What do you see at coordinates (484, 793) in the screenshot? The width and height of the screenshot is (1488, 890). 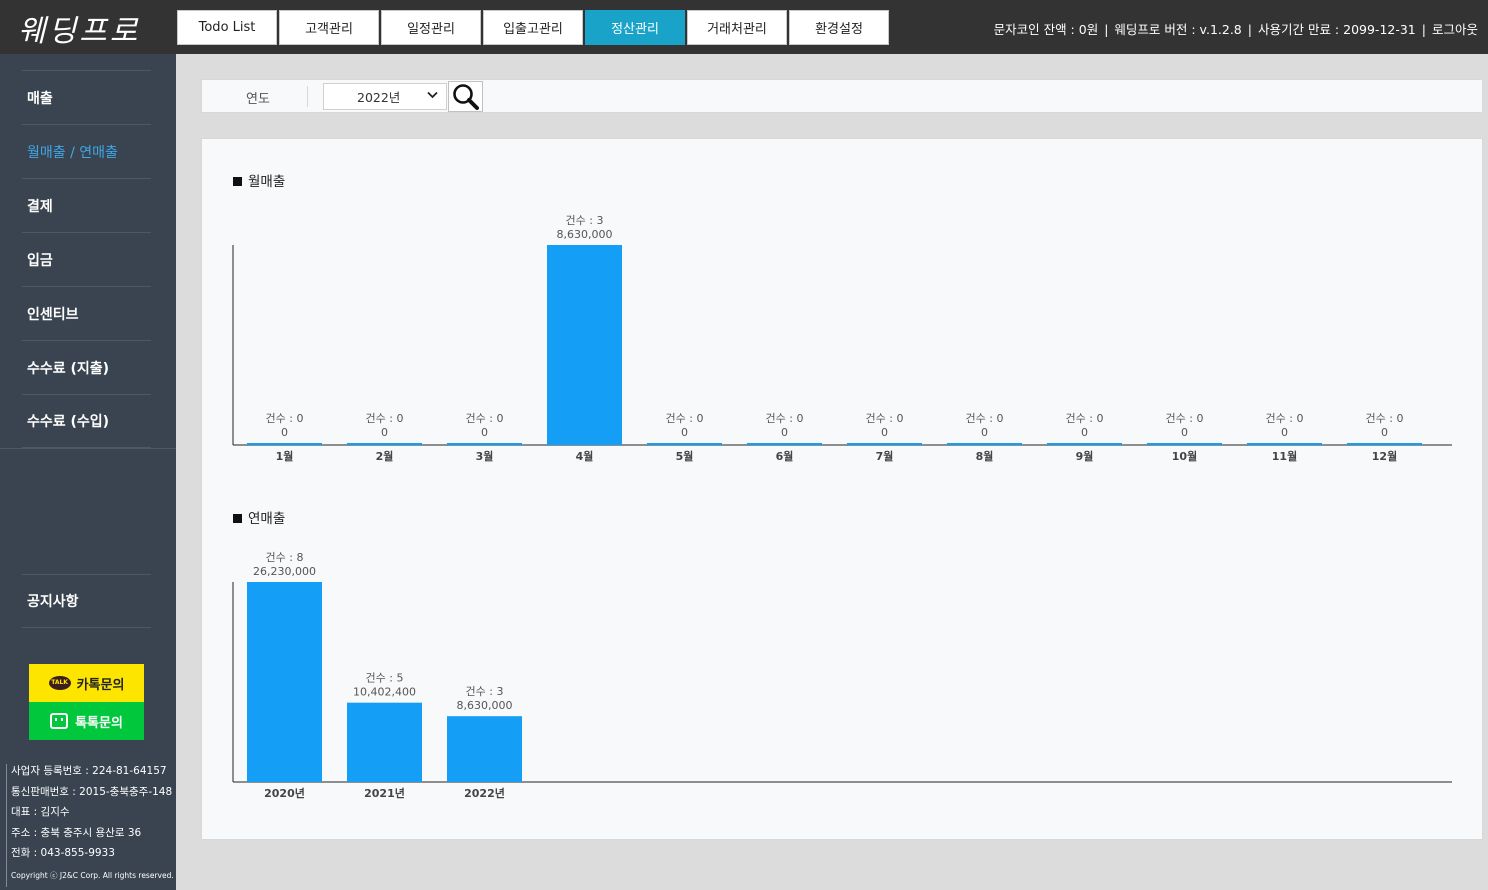 I see `yearly-category-label: 2022년` at bounding box center [484, 793].